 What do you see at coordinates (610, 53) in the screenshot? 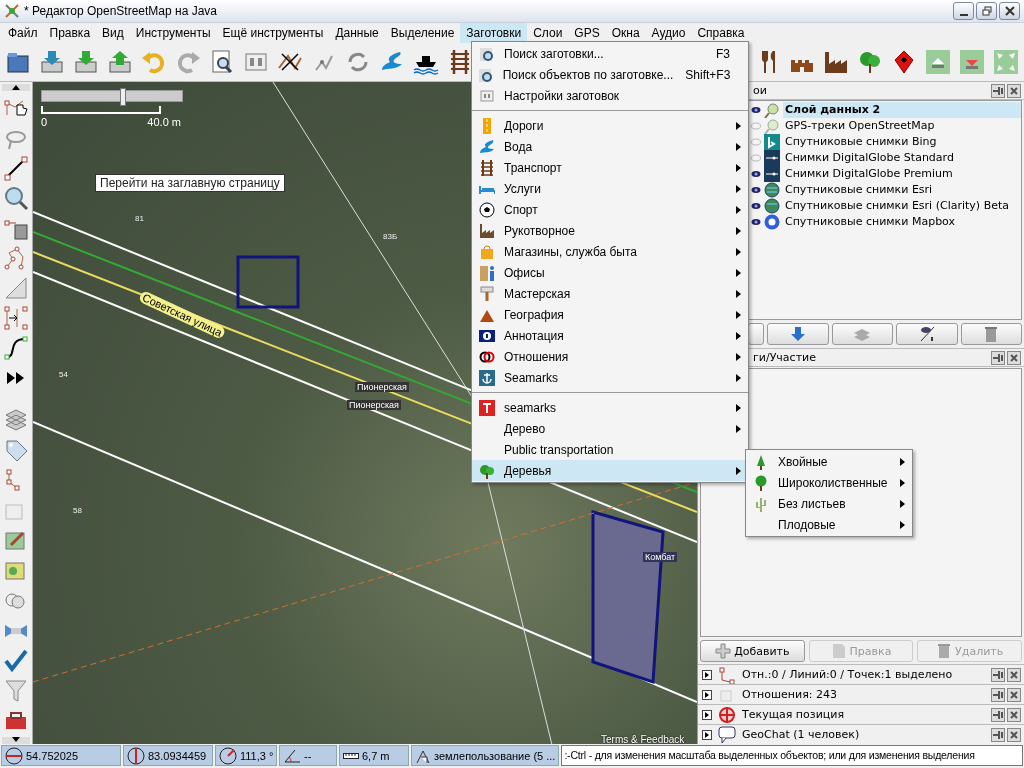
I see `menu-item: Поиск заготовки... F3` at bounding box center [610, 53].